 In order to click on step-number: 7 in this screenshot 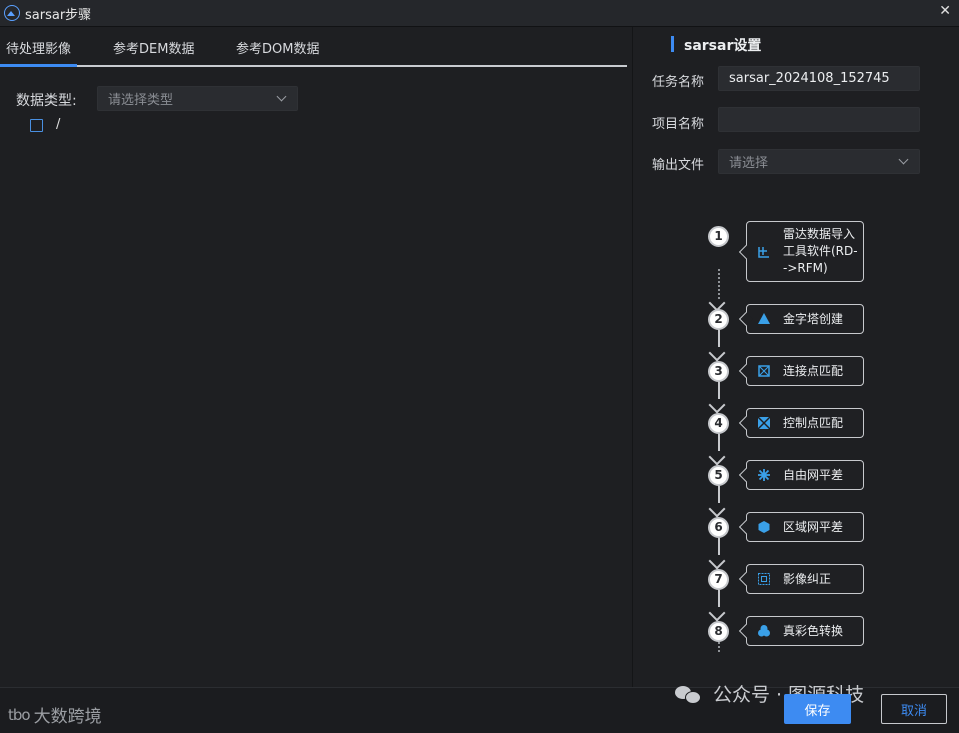, I will do `click(718, 579)`.